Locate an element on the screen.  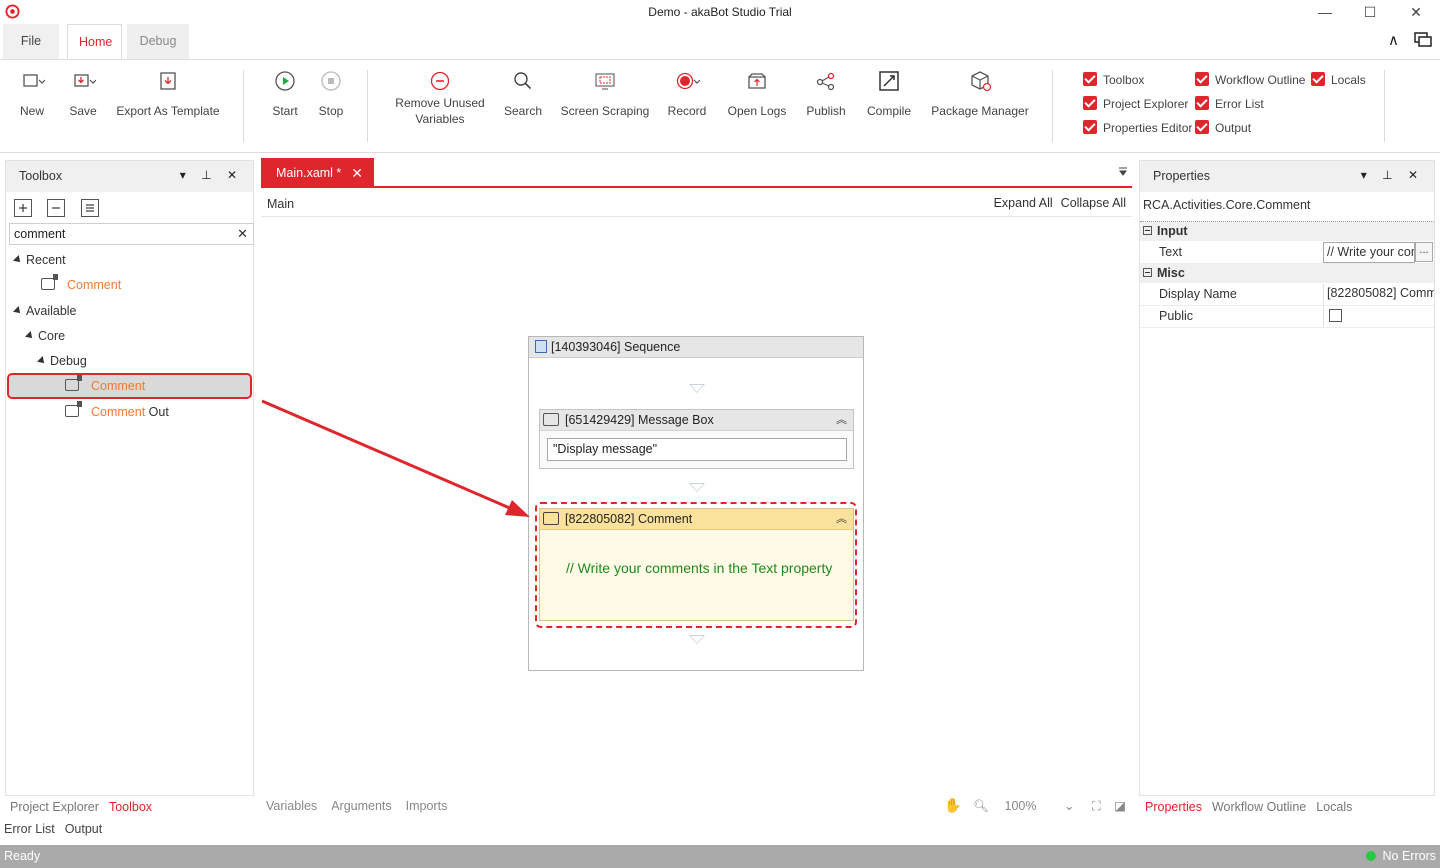
remove-unused-variables-button: Remove Unused Variables is located at coordinates (440, 97).